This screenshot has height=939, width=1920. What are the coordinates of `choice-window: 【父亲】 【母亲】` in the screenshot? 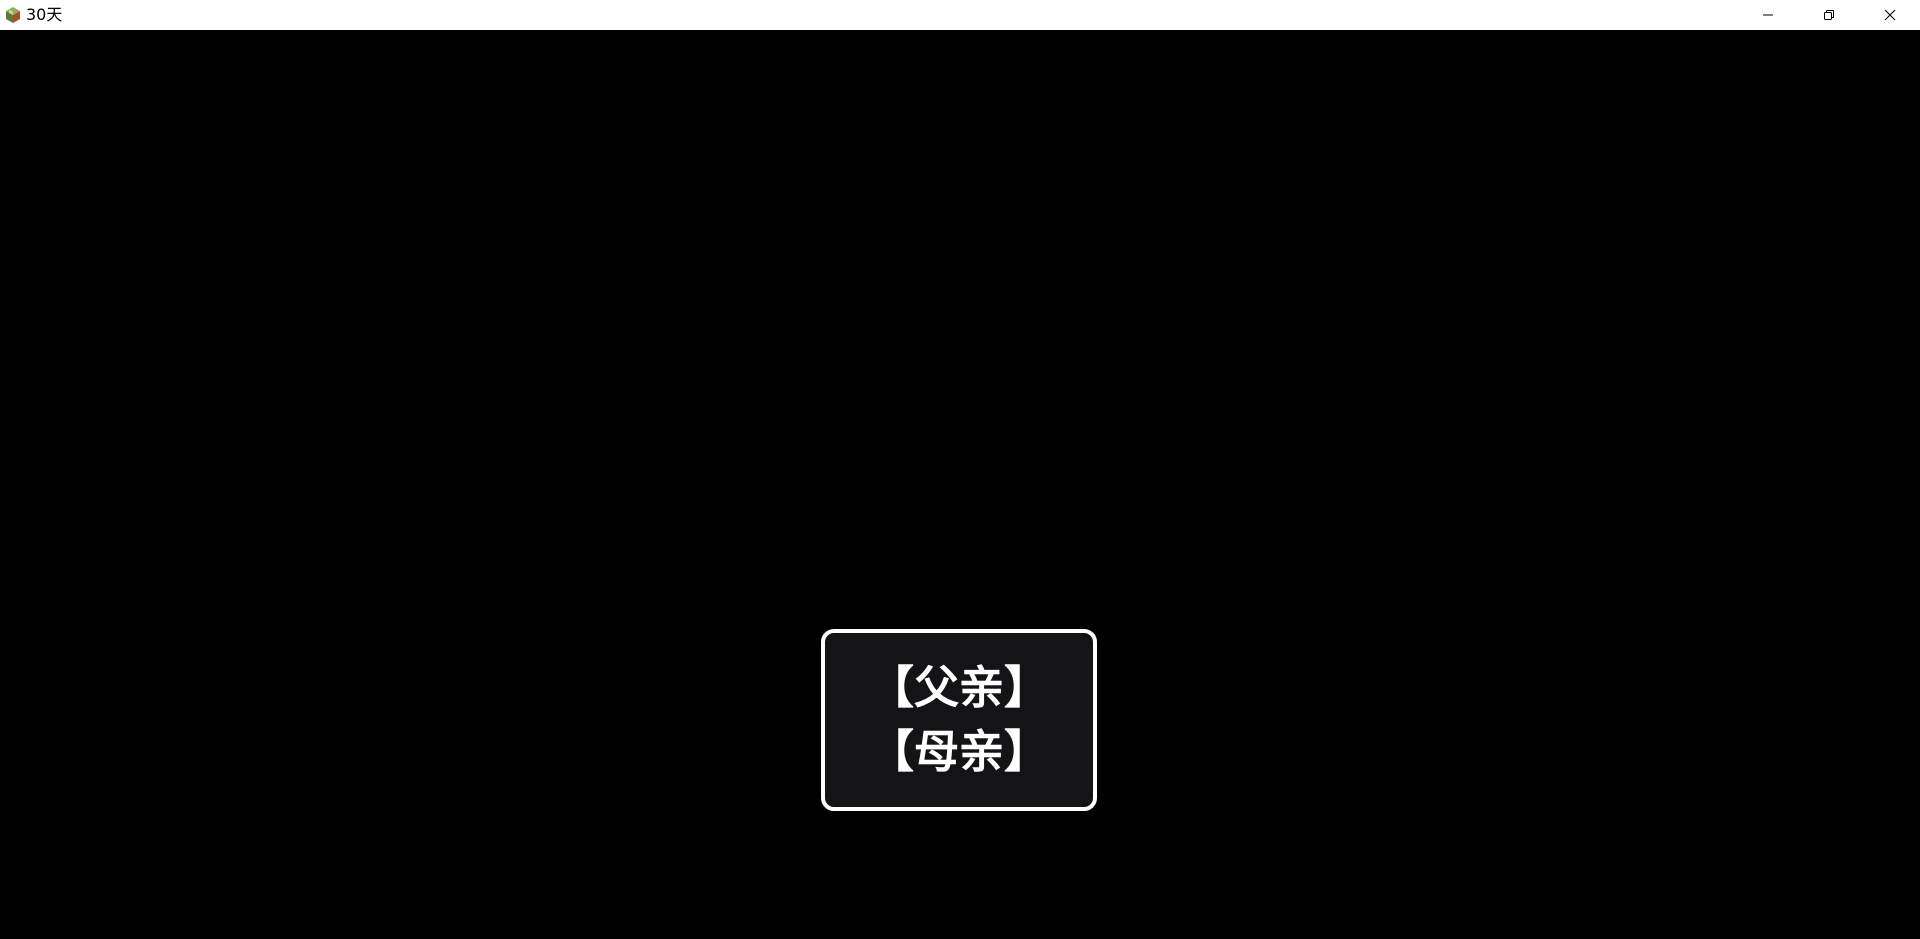 It's located at (959, 720).